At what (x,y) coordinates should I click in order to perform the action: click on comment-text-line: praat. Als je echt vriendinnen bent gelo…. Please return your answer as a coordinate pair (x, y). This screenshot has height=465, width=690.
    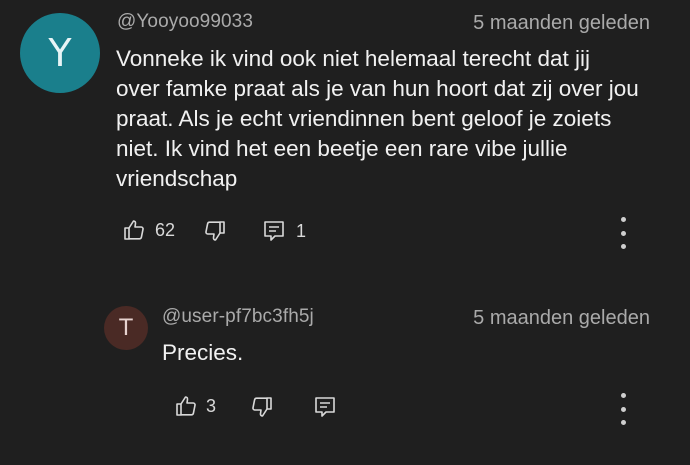
    Looking at the image, I should click on (364, 118).